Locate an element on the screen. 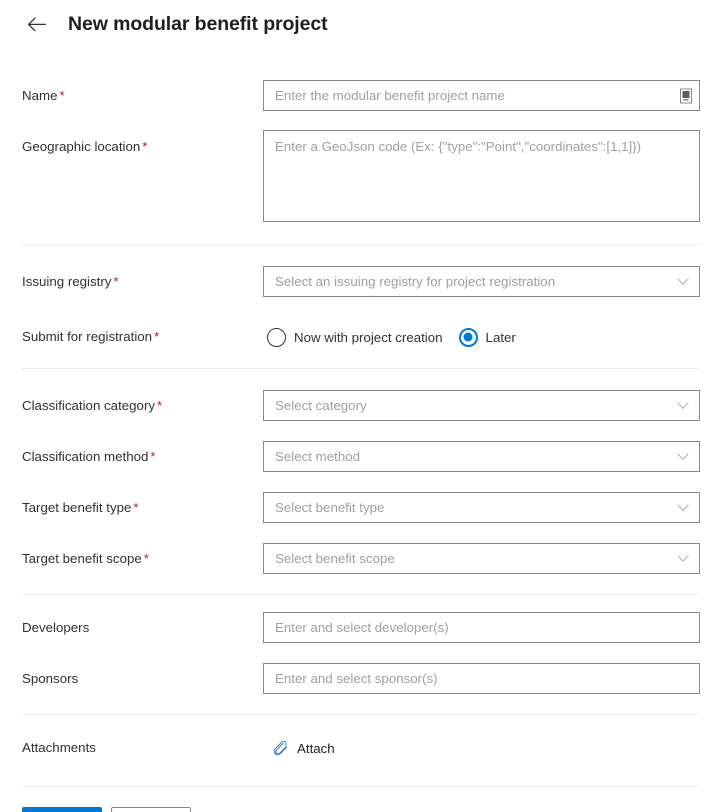 This screenshot has width=722, height=812. classification-method-dropdown-text: Select method is located at coordinates (318, 456).